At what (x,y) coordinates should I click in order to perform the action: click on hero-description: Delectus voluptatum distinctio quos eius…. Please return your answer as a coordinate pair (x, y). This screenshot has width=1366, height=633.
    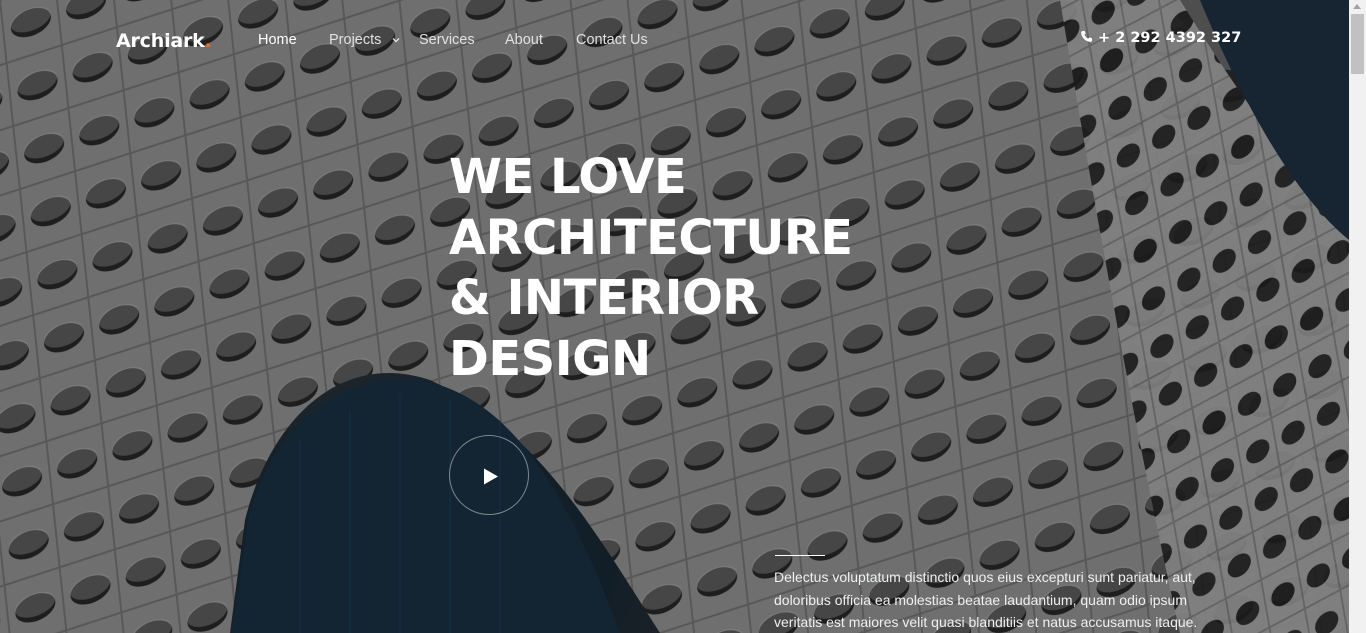
    Looking at the image, I should click on (986, 599).